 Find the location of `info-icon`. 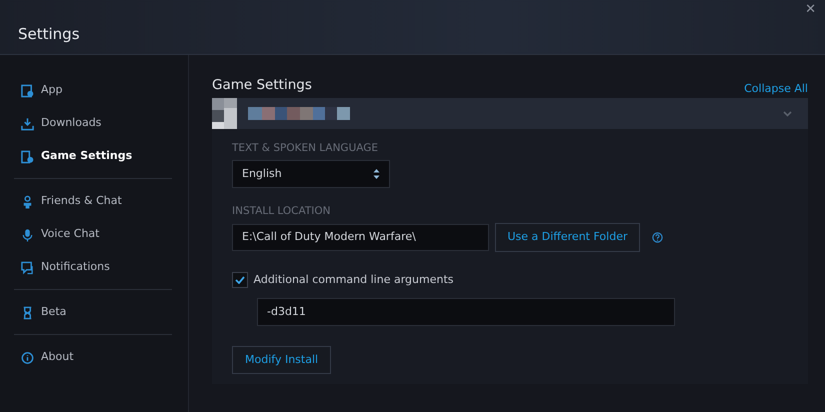

info-icon is located at coordinates (27, 357).